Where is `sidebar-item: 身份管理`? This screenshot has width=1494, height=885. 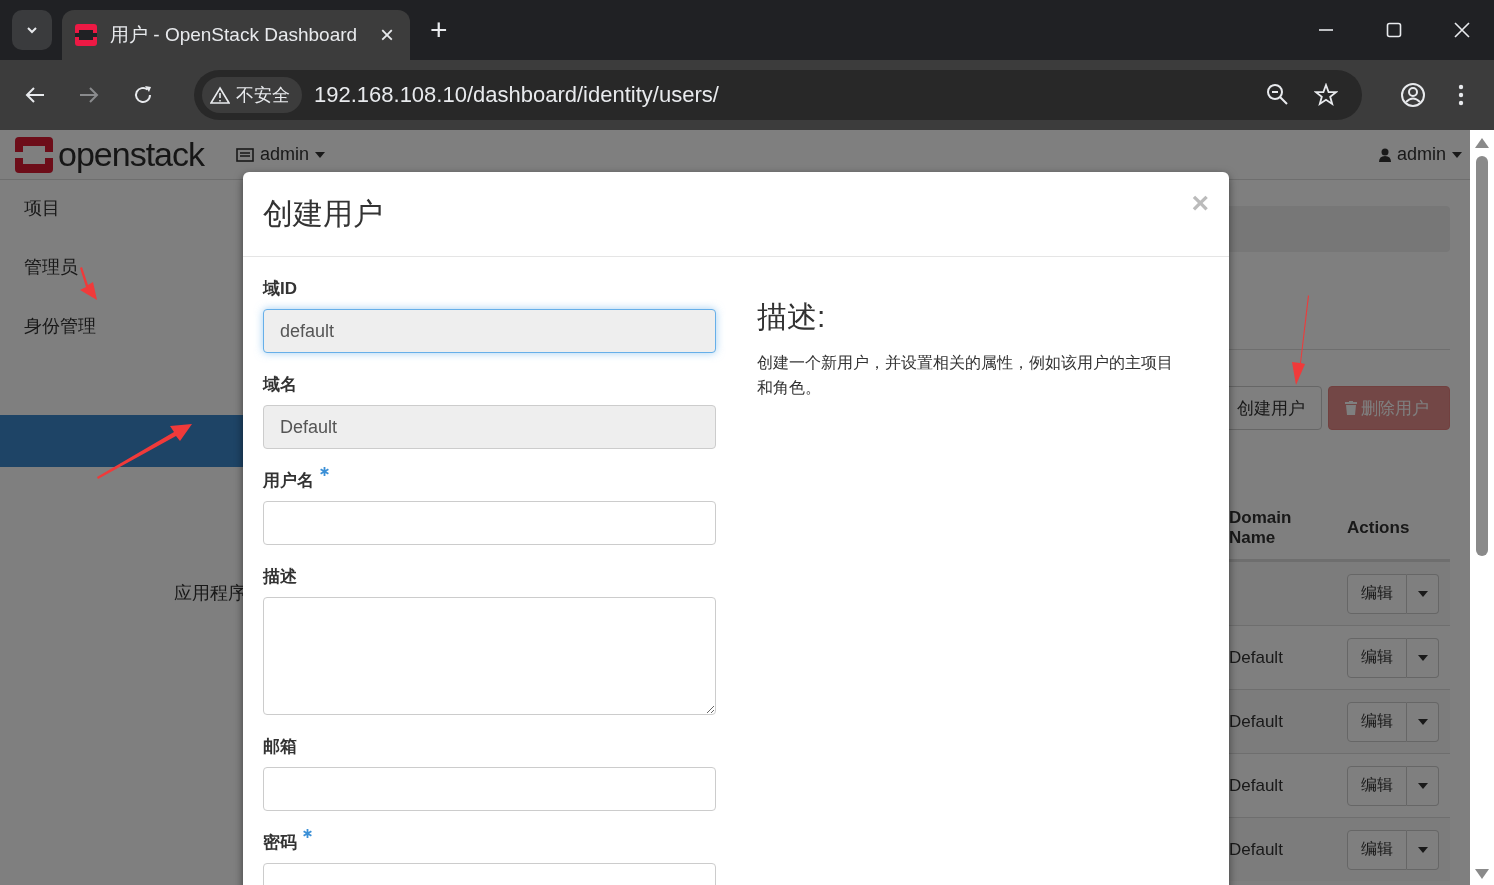 sidebar-item: 身份管理 is located at coordinates (121, 326).